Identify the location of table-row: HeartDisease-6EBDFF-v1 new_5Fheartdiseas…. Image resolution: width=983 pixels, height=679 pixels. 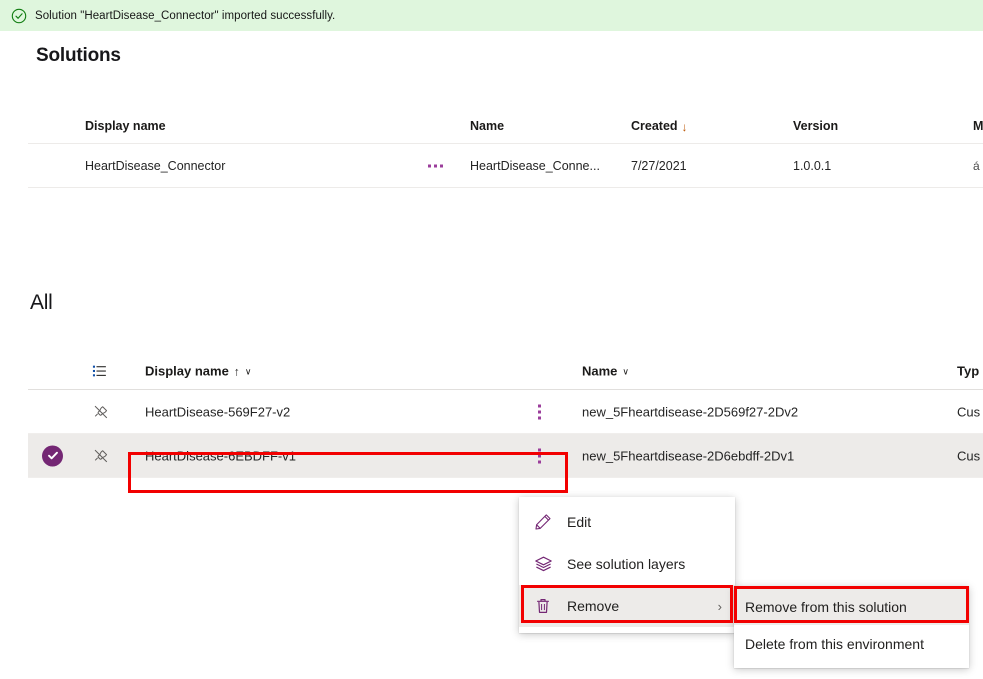
(505, 456).